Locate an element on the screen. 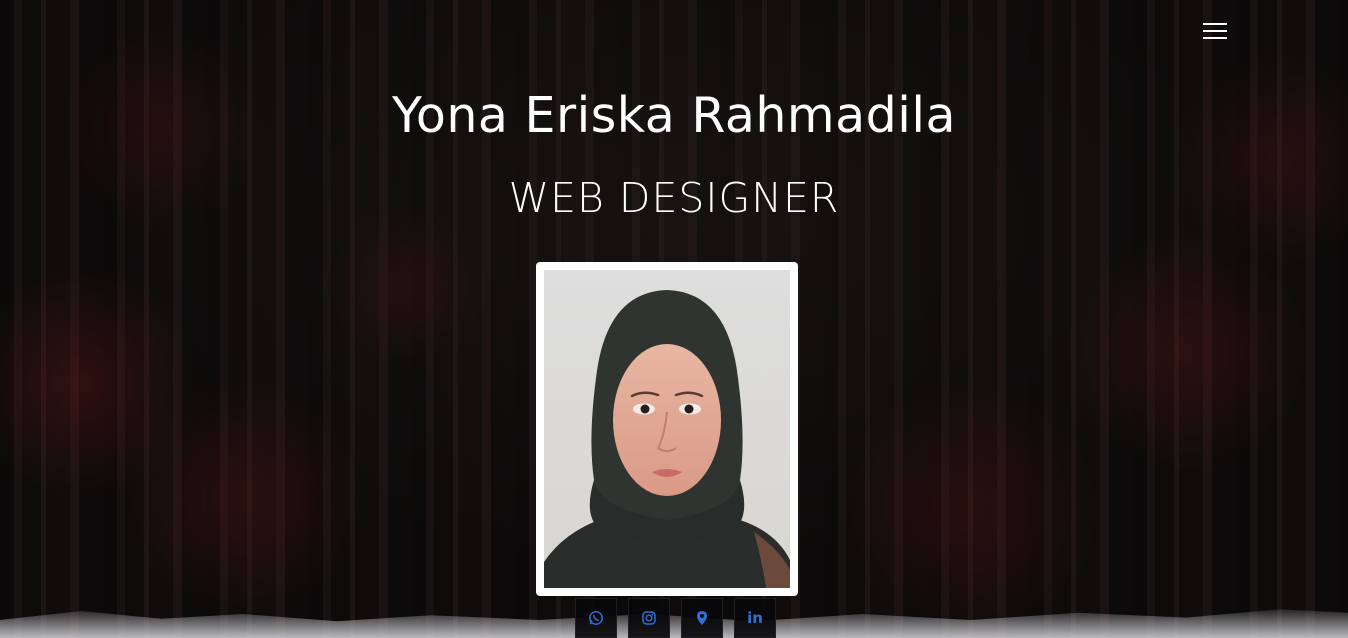 This screenshot has width=1348, height=638. profile-photo-illustration is located at coordinates (667, 429).